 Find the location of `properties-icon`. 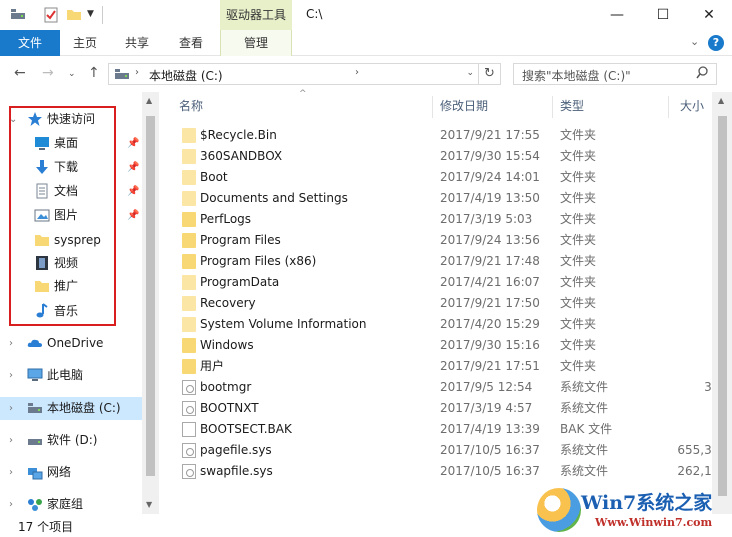

properties-icon is located at coordinates (51, 15).